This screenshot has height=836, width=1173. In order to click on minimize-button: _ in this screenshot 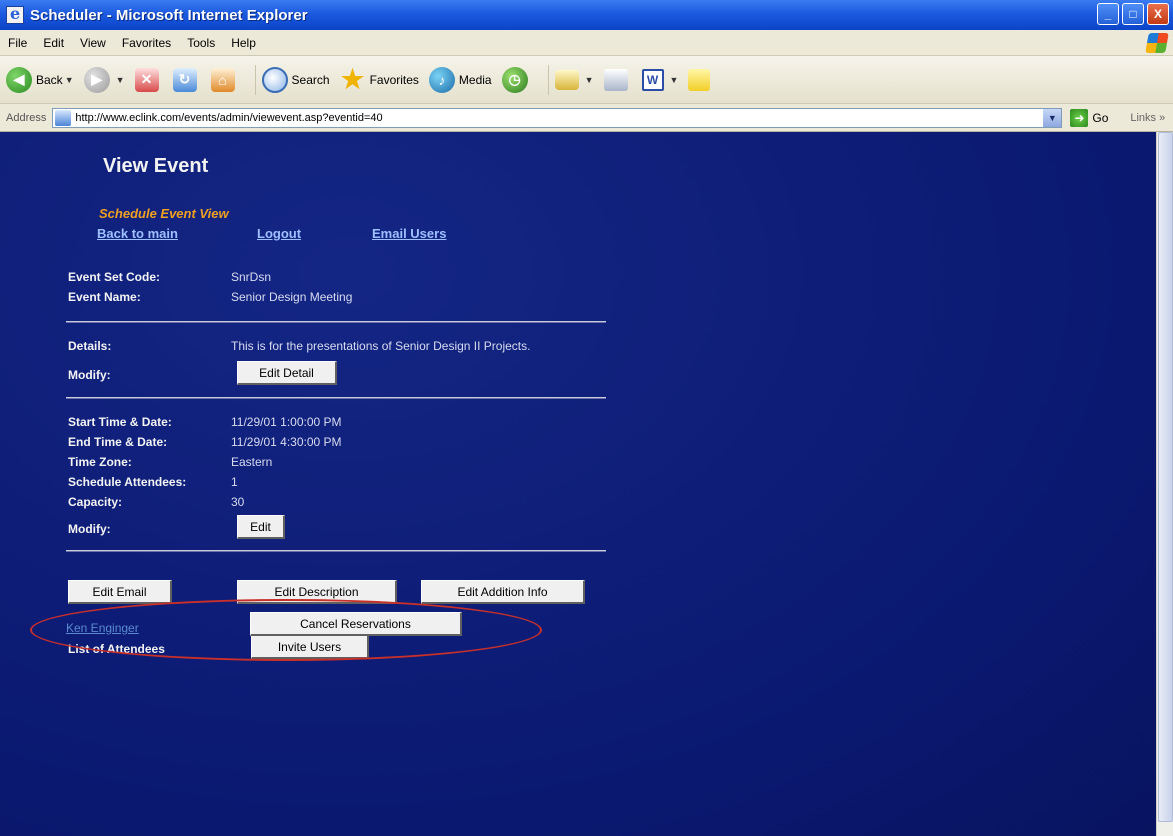, I will do `click(1108, 14)`.